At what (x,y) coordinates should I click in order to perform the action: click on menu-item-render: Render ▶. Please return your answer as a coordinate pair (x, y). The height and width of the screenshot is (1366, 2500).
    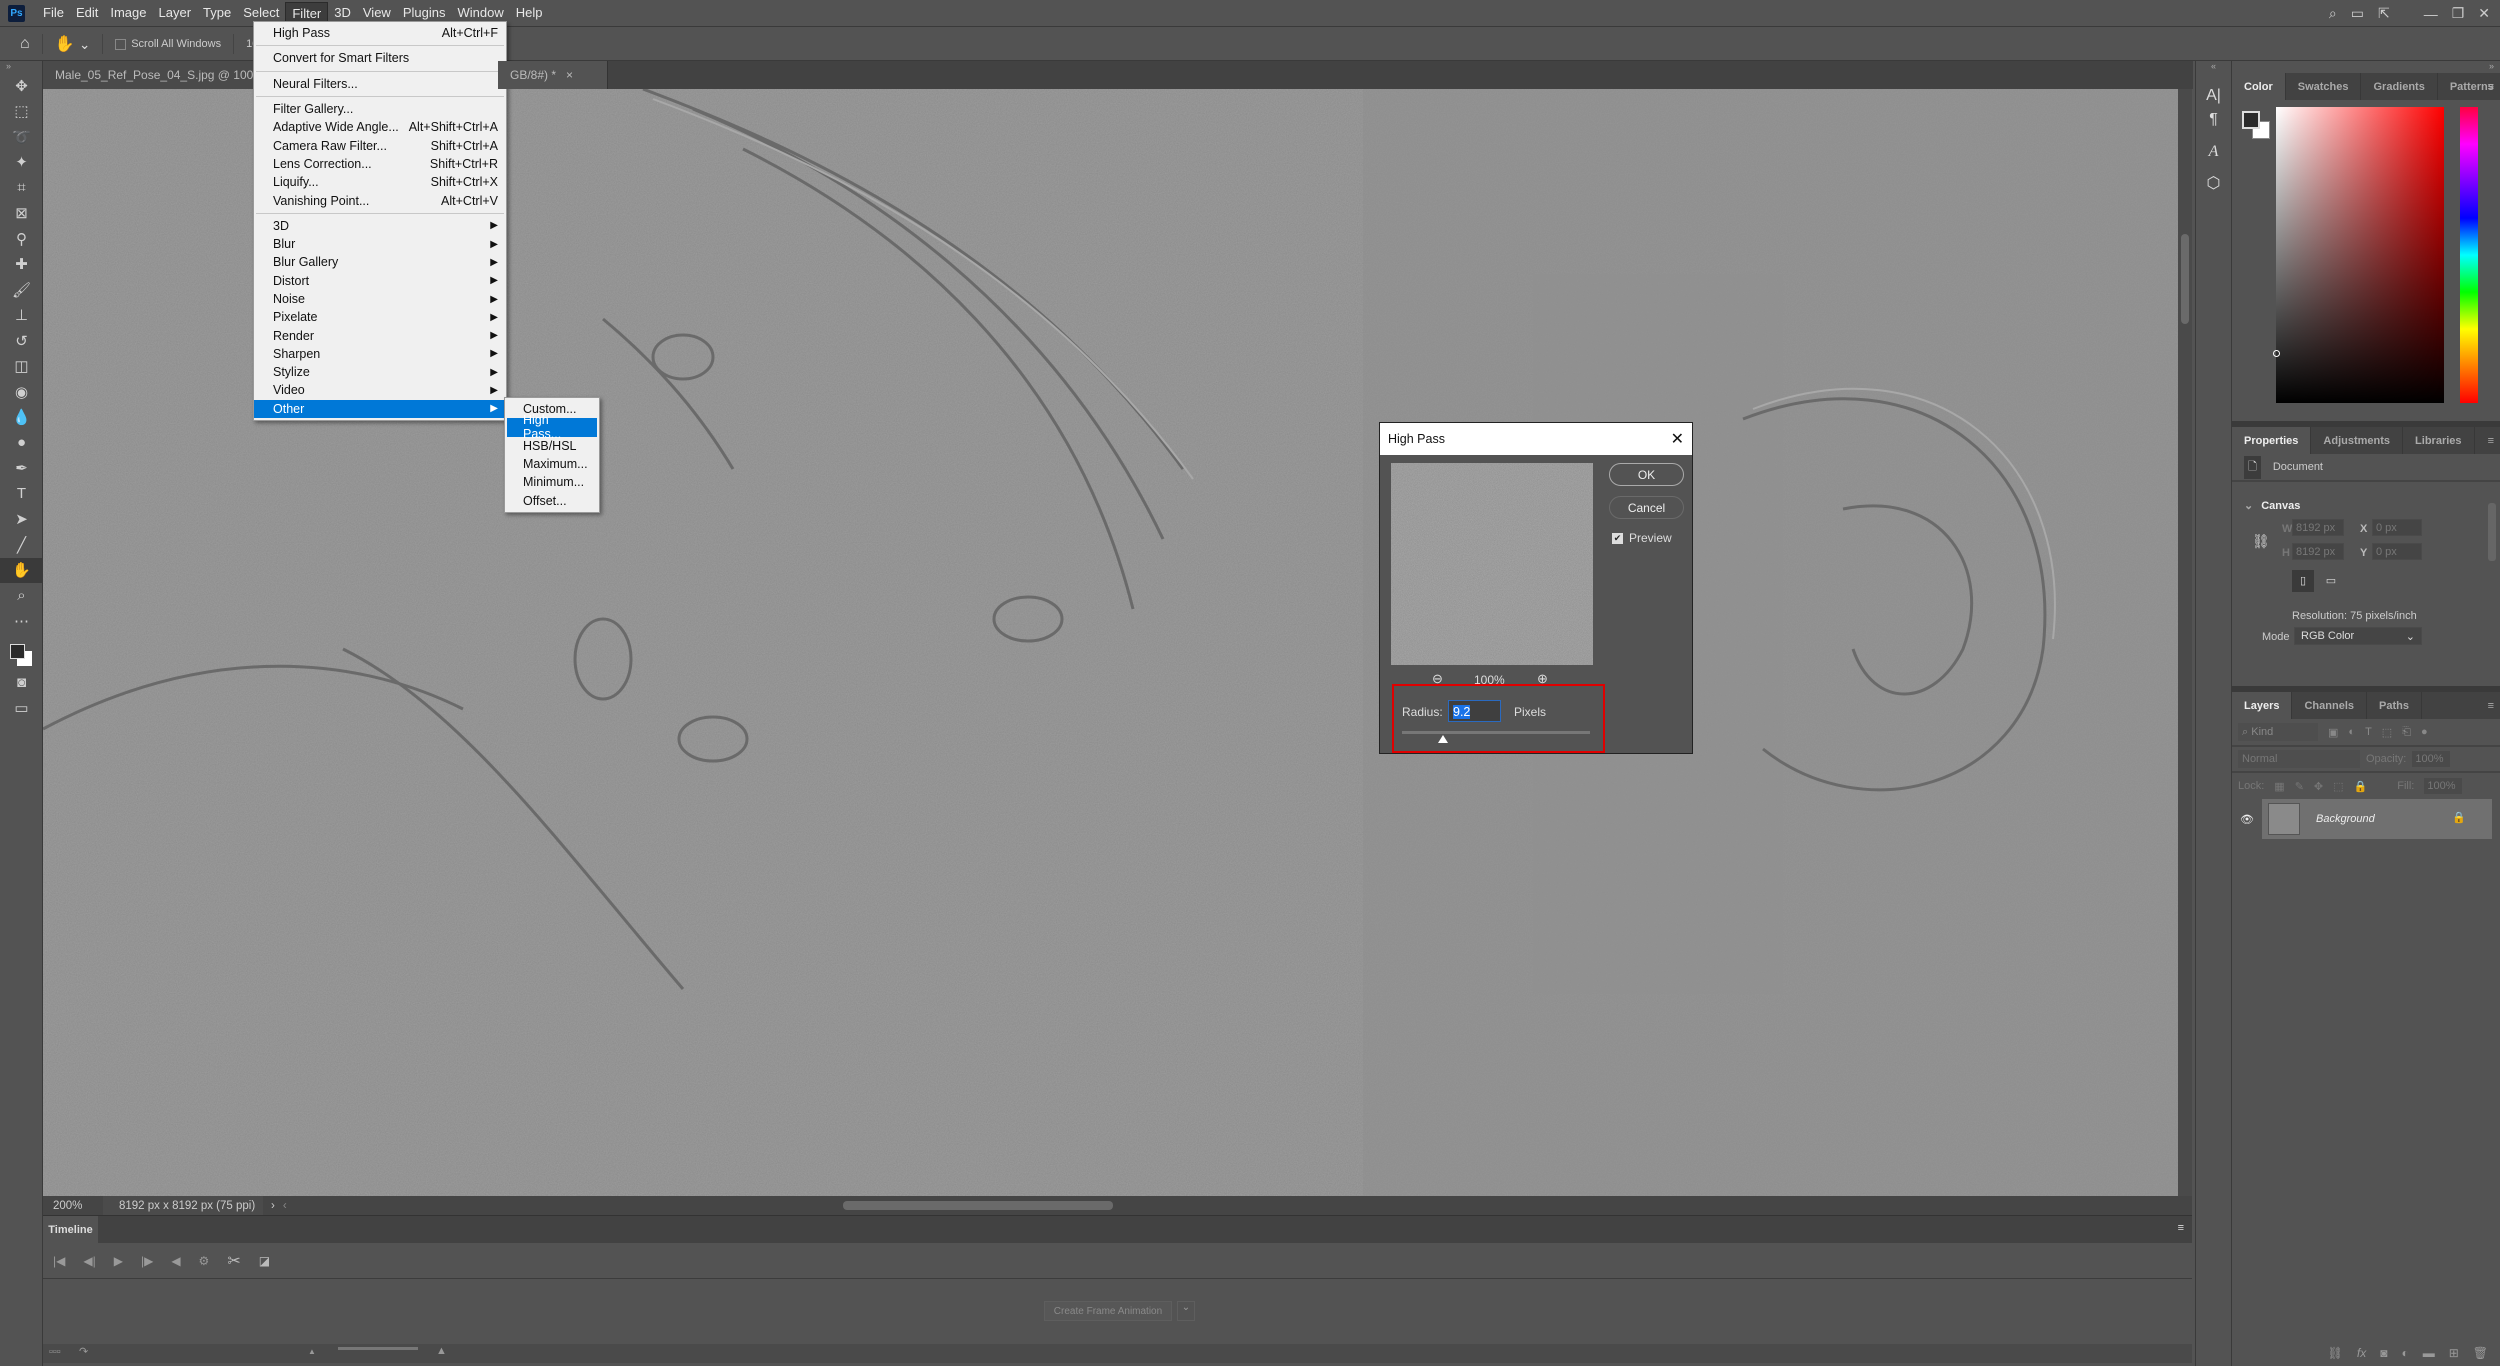
    Looking at the image, I should click on (380, 335).